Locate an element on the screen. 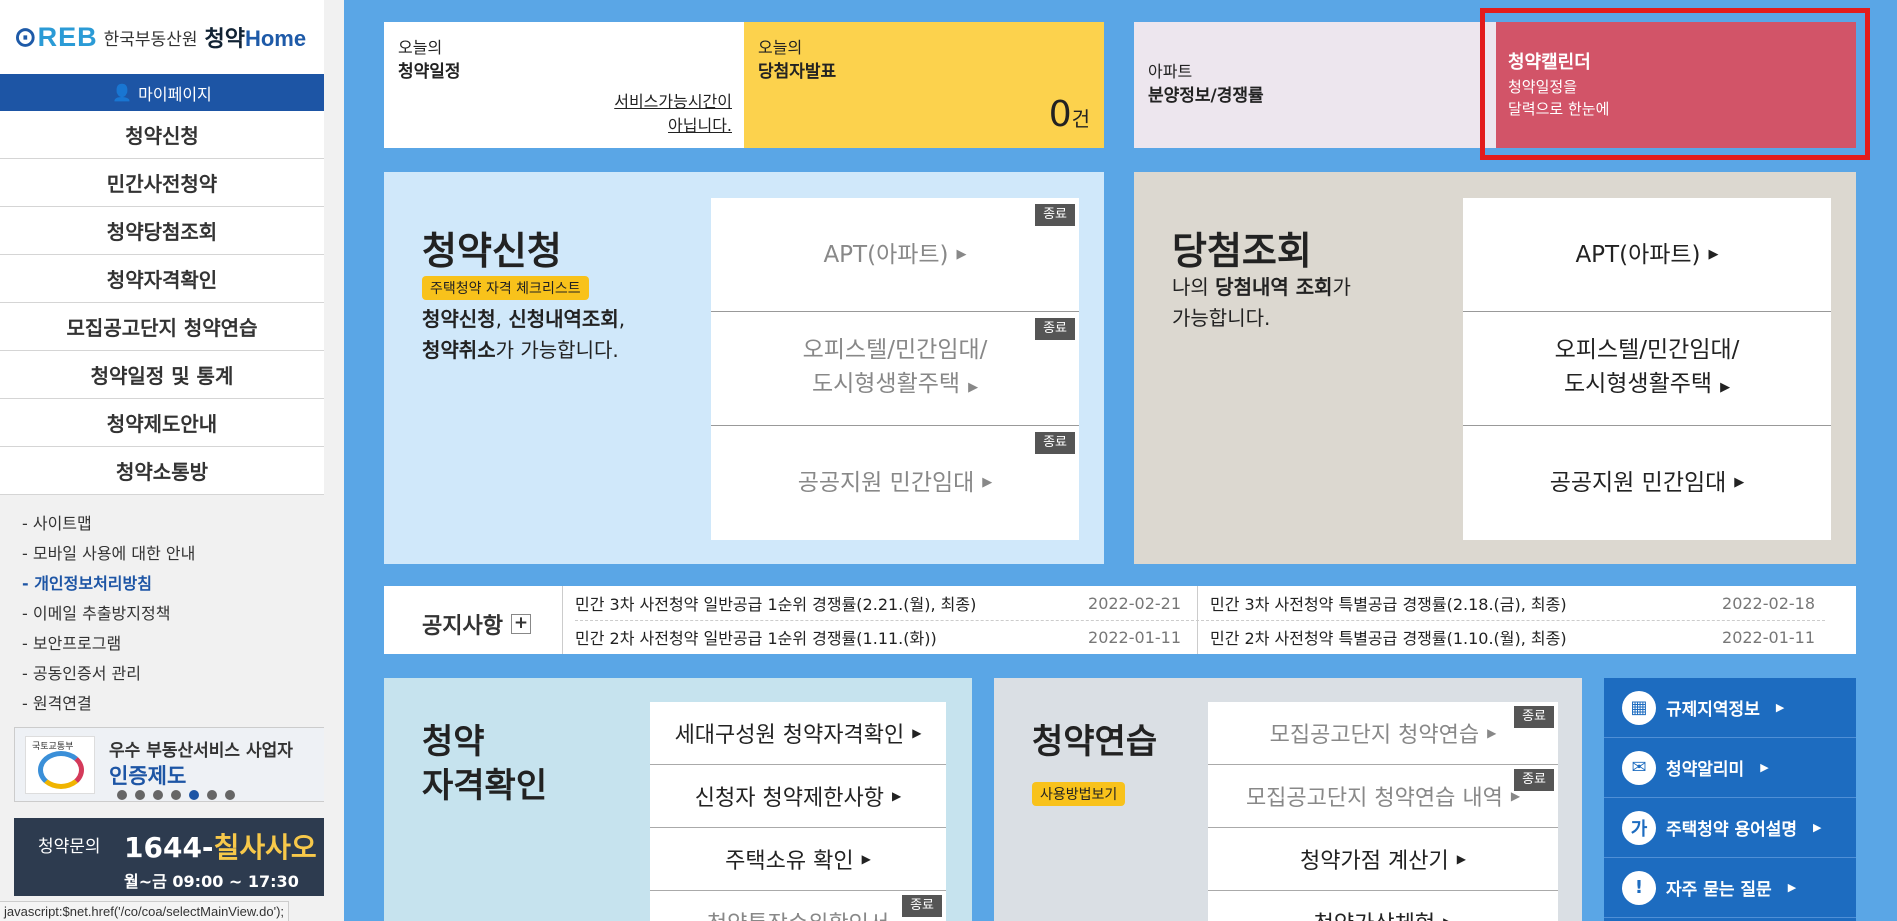  mypage-button: 👤 마이페이지 is located at coordinates (162, 92).